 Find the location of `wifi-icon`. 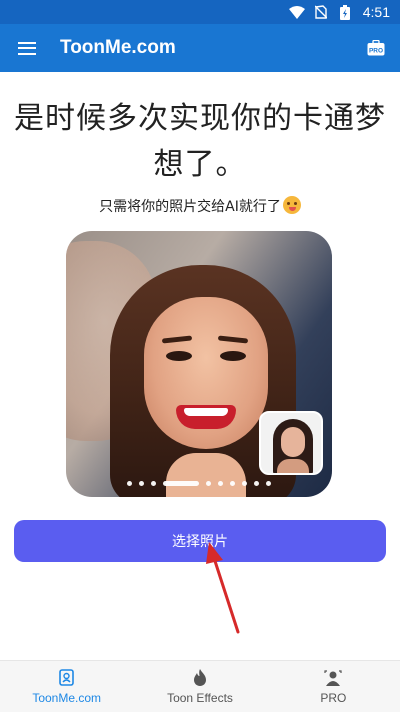

wifi-icon is located at coordinates (296, 12).